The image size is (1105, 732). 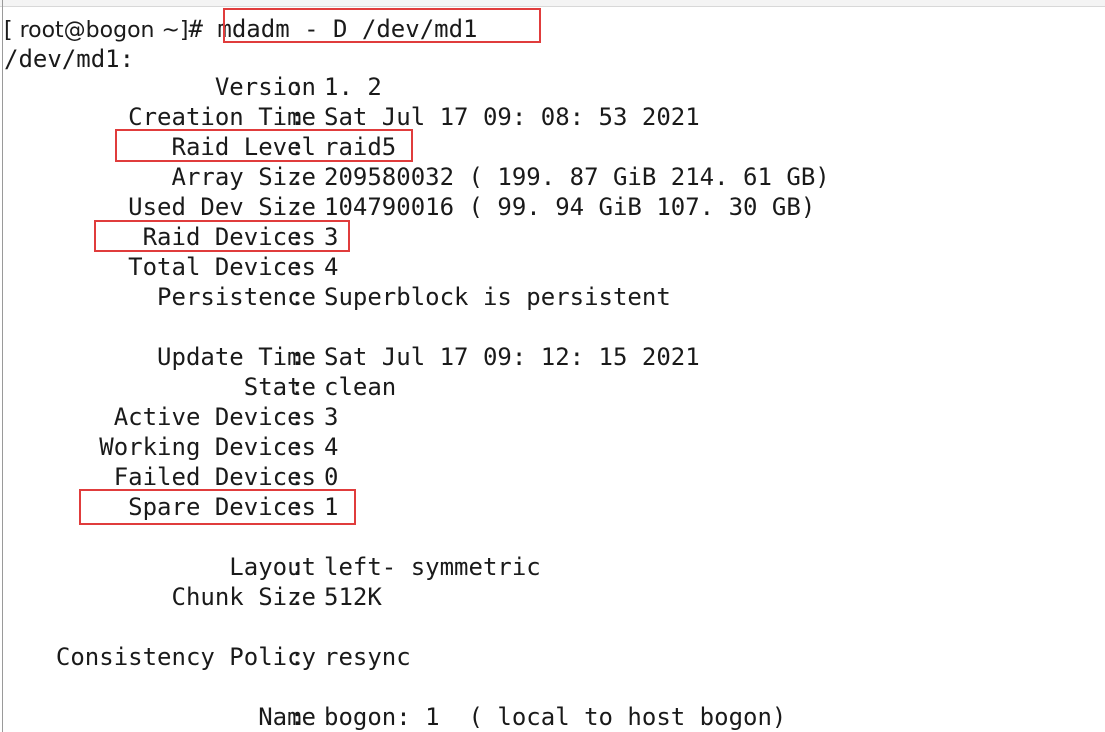 What do you see at coordinates (331, 477) in the screenshot?
I see `field-value: 0` at bounding box center [331, 477].